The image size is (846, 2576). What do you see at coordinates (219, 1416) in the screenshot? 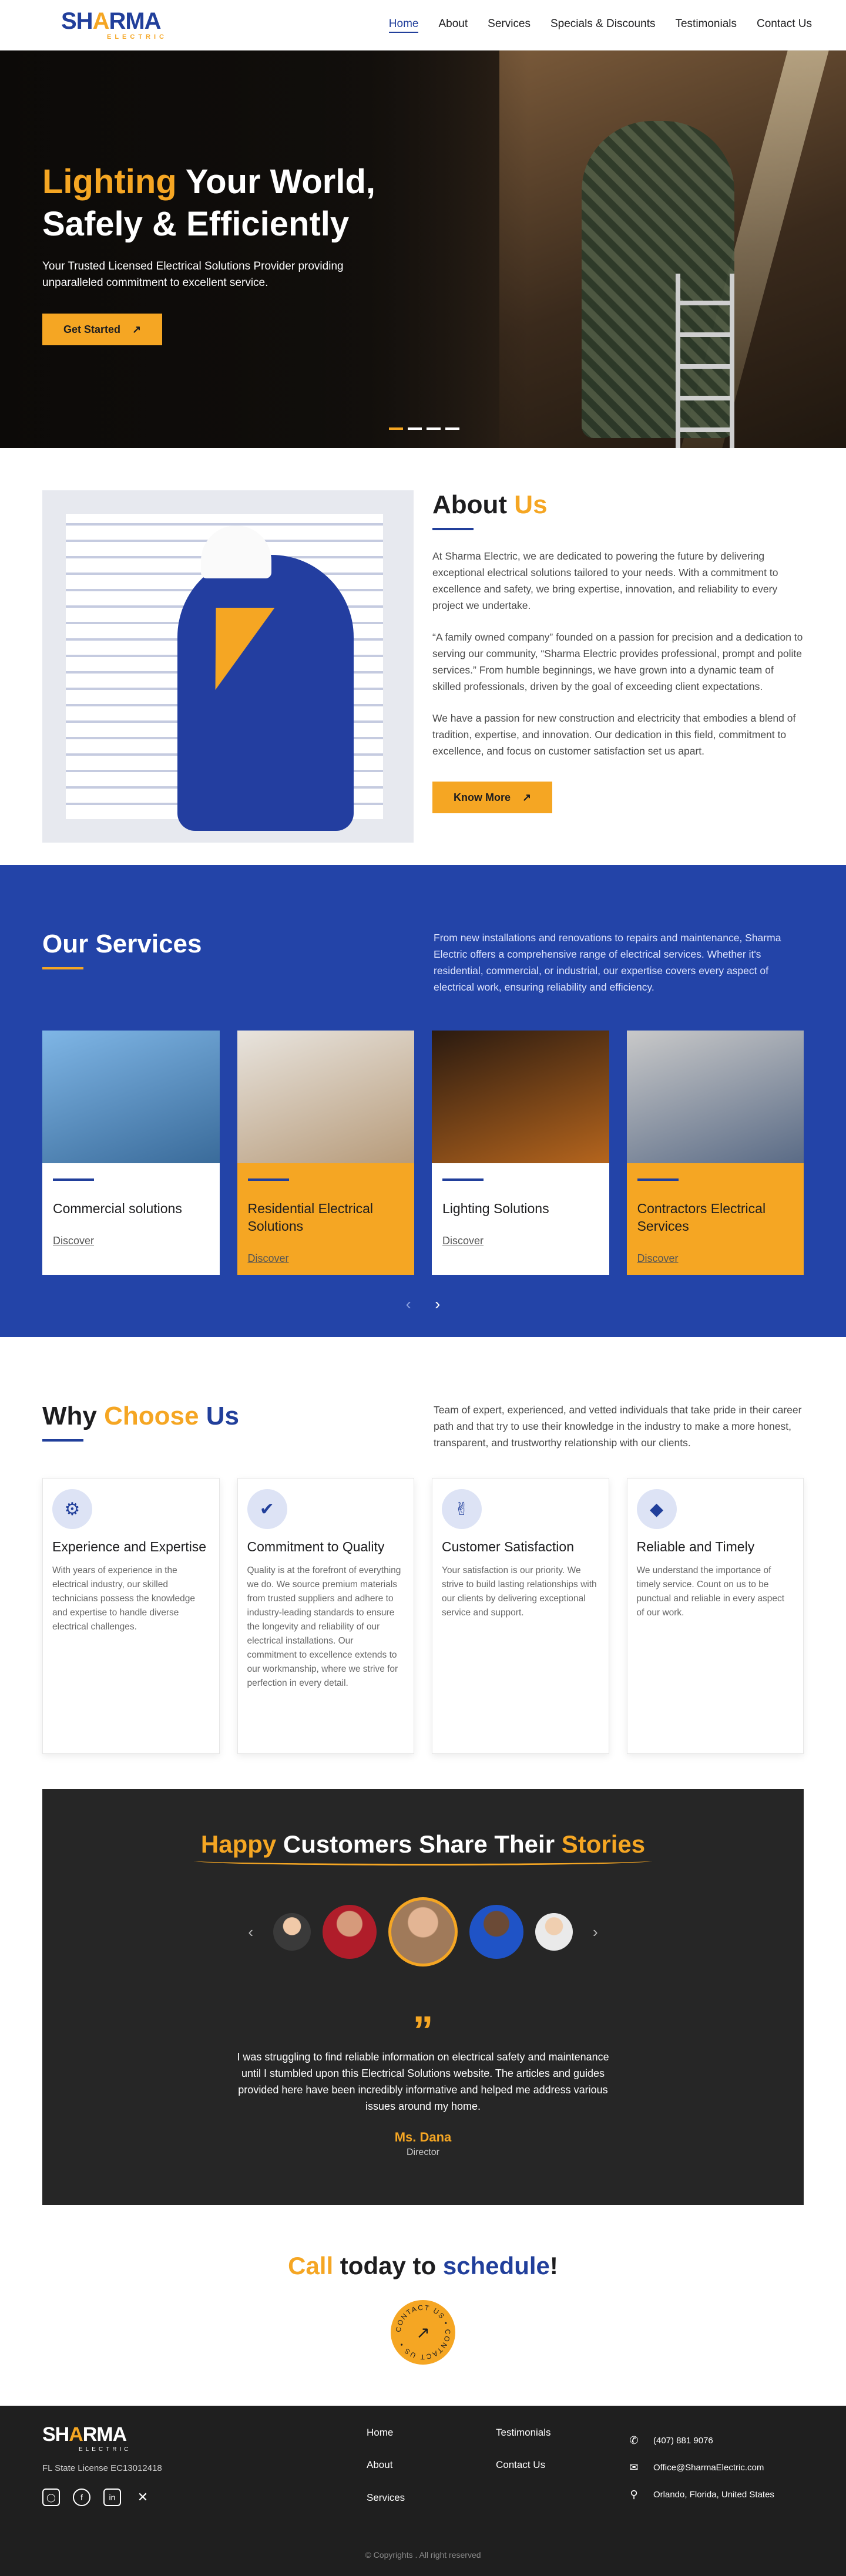
I see `why-title-part3: Us` at bounding box center [219, 1416].